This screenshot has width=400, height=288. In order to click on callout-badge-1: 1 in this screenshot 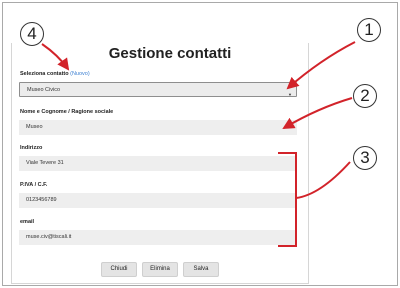, I will do `click(369, 30)`.